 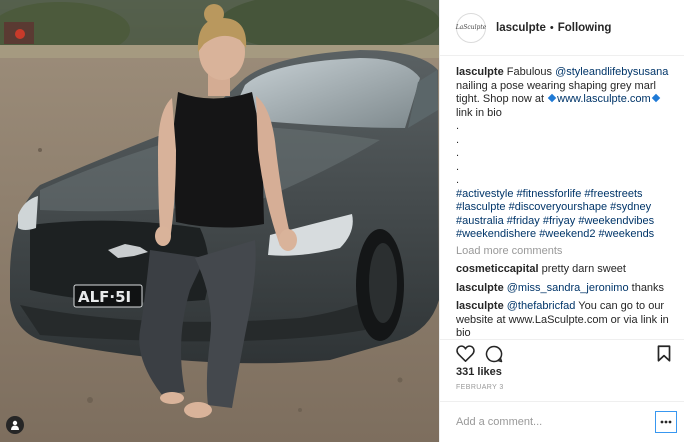 What do you see at coordinates (521, 28) in the screenshot?
I see `header-username: lasculpte` at bounding box center [521, 28].